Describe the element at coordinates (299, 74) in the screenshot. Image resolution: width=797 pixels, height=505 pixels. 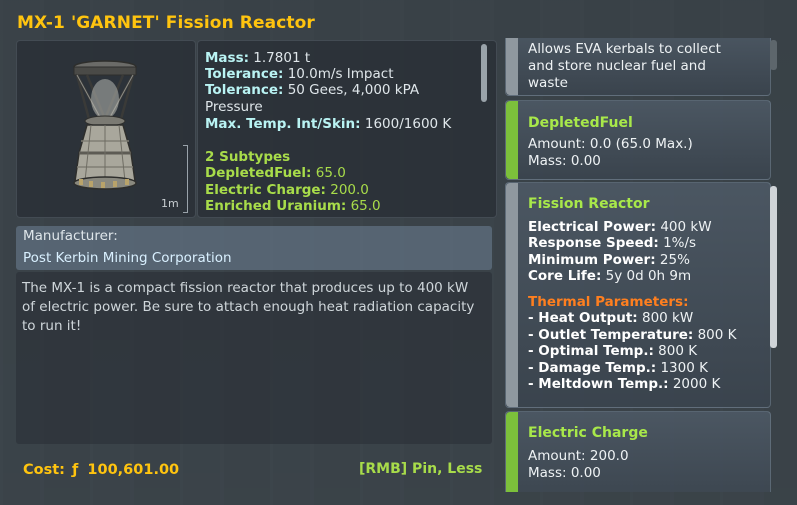
I see `stat-tolerance-impact: Tolerance: 10.0m/s Impact` at that location.